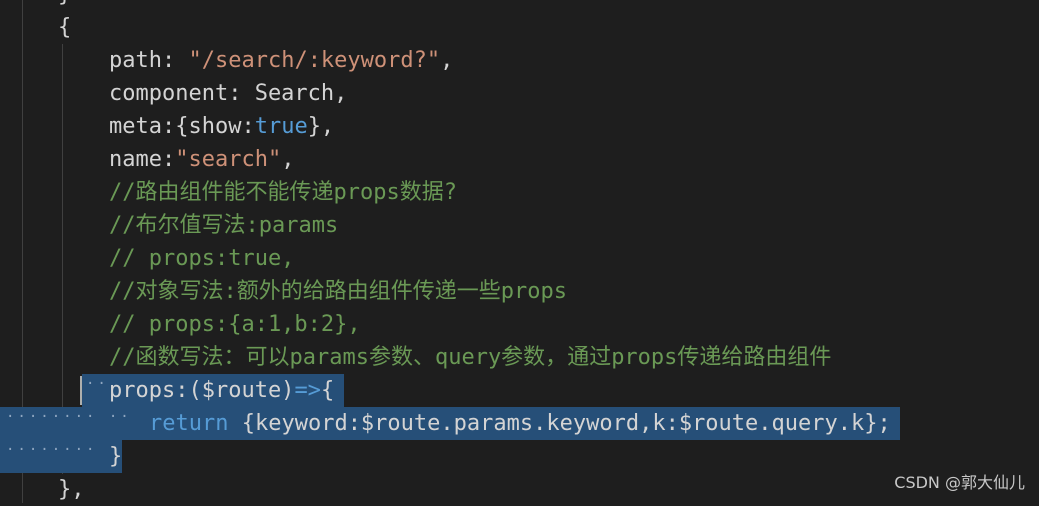 This screenshot has height=506, width=1039. Describe the element at coordinates (314, 60) in the screenshot. I see `path-value: "/search/:keyword?"` at that location.